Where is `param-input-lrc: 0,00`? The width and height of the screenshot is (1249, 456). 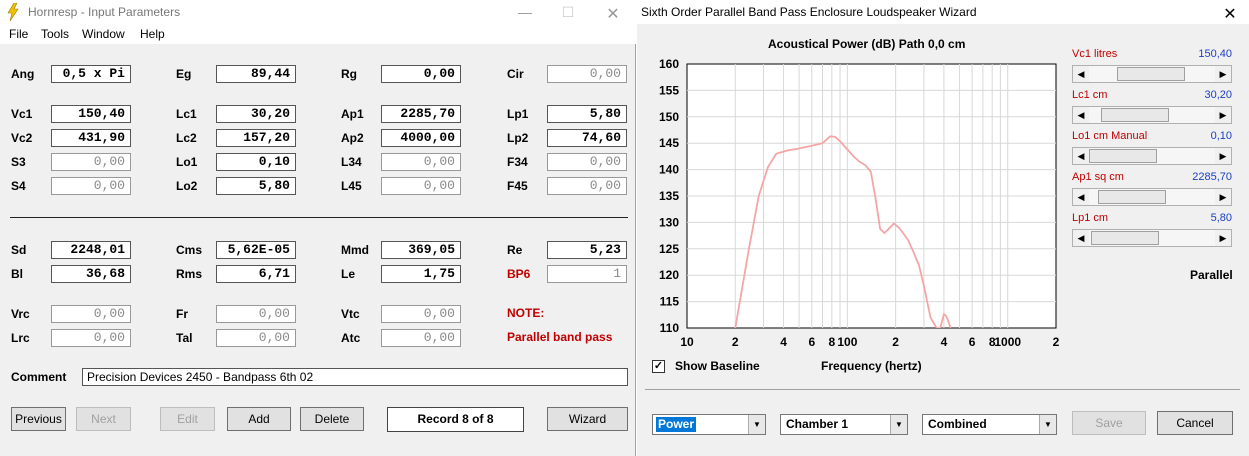
param-input-lrc: 0,00 is located at coordinates (91, 338).